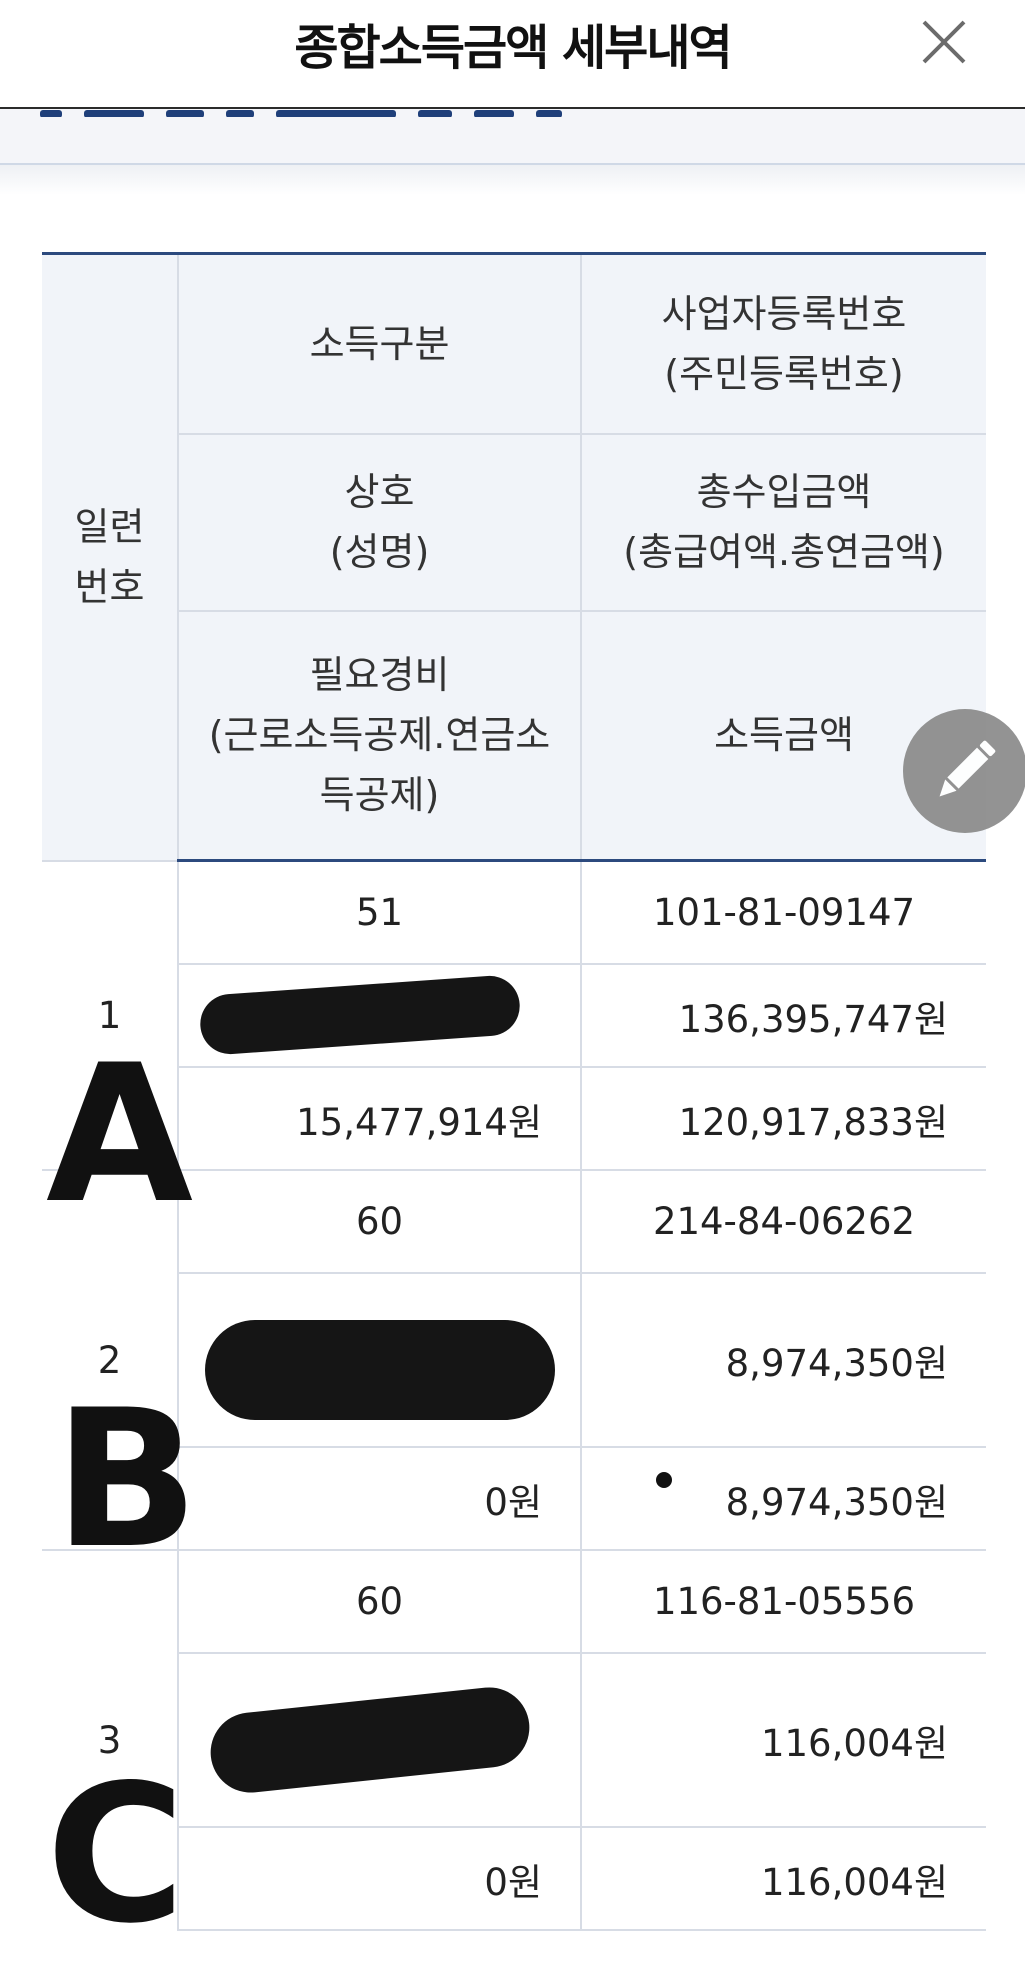 The image size is (1025, 1965). Describe the element at coordinates (783, 1221) in the screenshot. I see `business-no-cell: 214-84-06262` at that location.